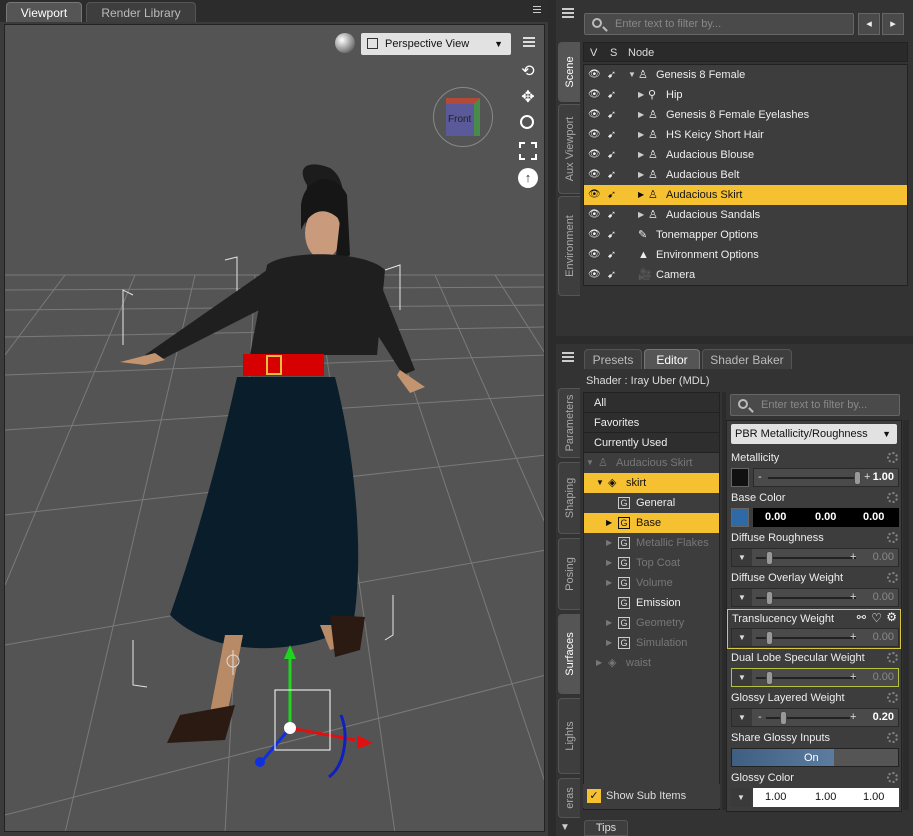 Image resolution: width=913 pixels, height=836 pixels. What do you see at coordinates (528, 178) in the screenshot?
I see `home-icon: ↑` at bounding box center [528, 178].